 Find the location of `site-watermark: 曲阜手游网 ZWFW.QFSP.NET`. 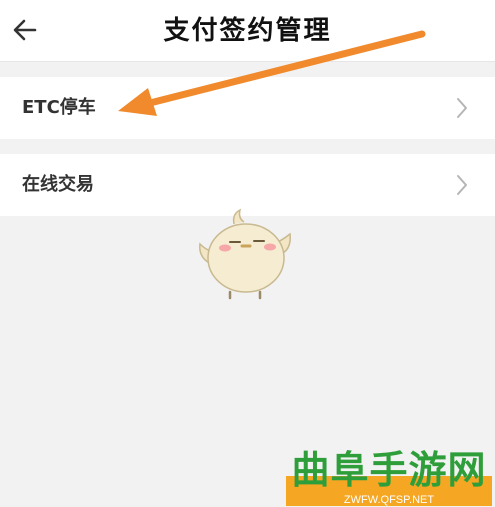

site-watermark: 曲阜手游网 ZWFW.QFSP.NET is located at coordinates (389, 477).